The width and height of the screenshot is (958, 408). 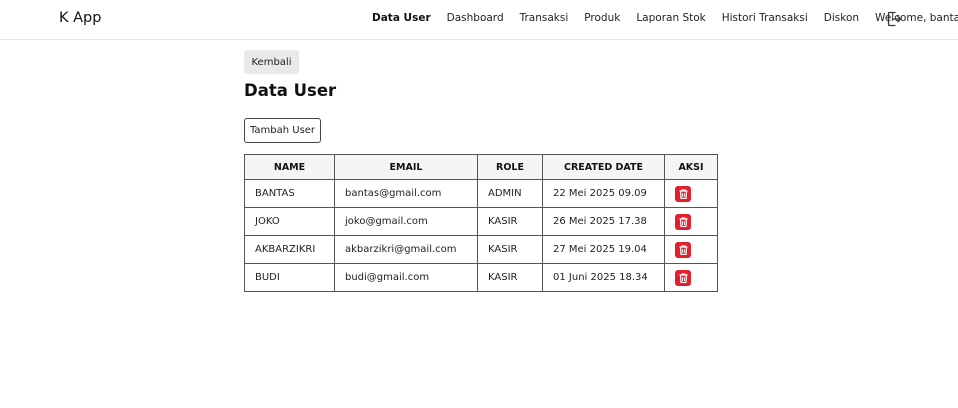 What do you see at coordinates (289, 277) in the screenshot?
I see `cell-name: BUDI` at bounding box center [289, 277].